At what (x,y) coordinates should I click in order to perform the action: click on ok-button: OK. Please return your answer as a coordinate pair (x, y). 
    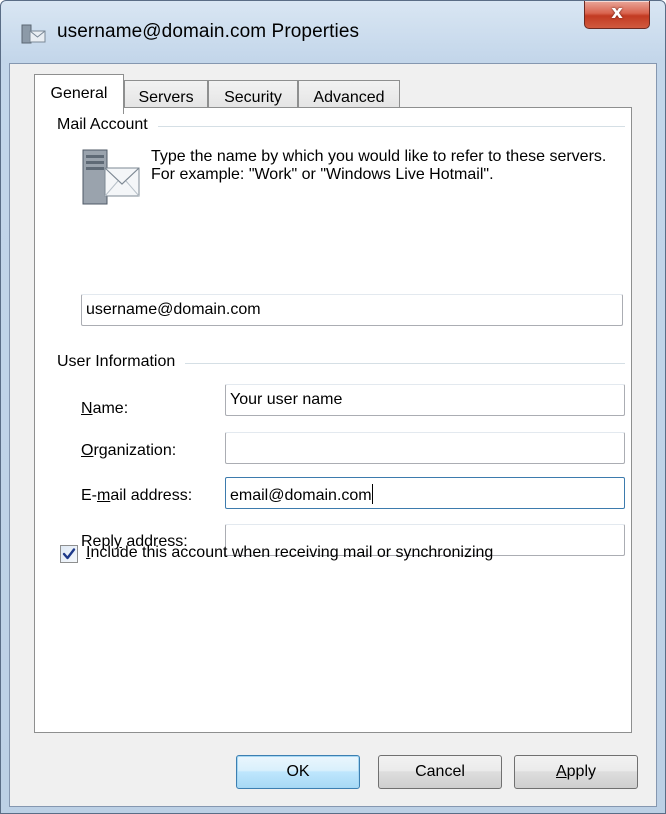
    Looking at the image, I should click on (298, 772).